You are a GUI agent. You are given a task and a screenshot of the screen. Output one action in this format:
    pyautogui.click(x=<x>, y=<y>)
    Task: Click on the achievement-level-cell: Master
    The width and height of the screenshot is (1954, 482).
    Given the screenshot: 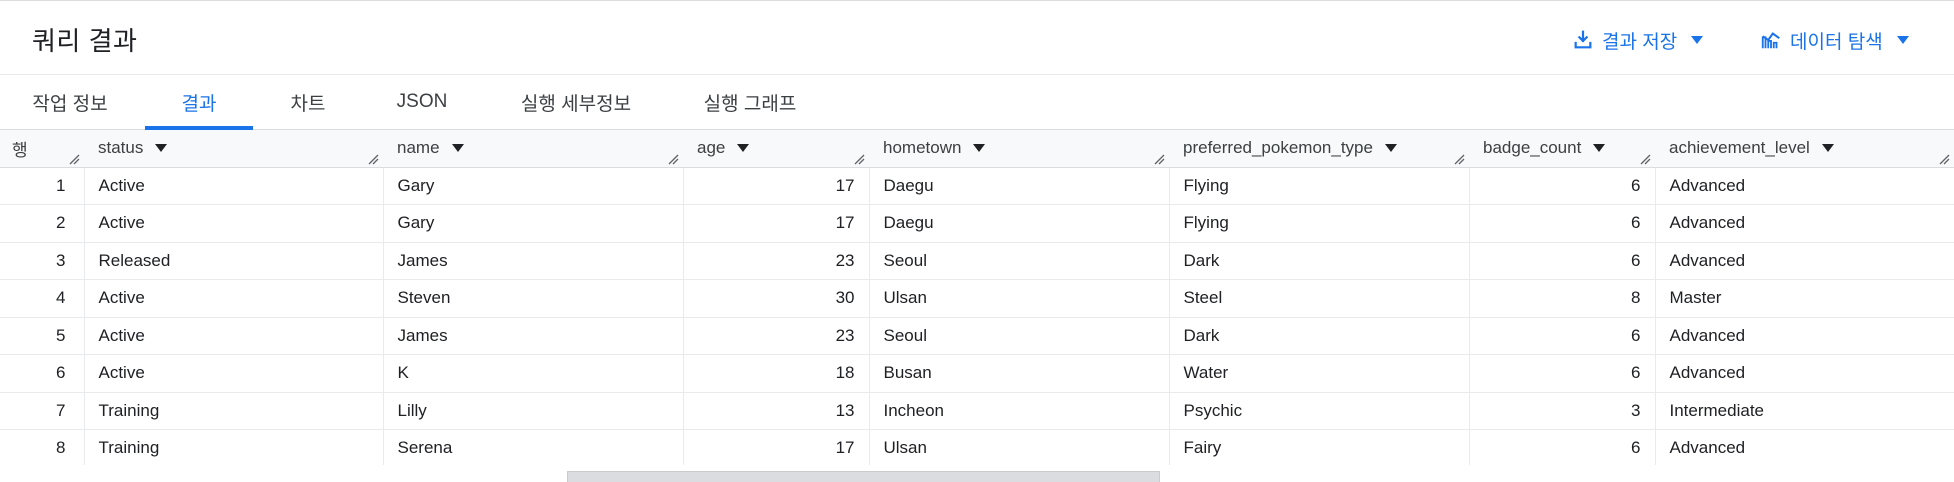 What is the action you would take?
    pyautogui.click(x=1804, y=298)
    